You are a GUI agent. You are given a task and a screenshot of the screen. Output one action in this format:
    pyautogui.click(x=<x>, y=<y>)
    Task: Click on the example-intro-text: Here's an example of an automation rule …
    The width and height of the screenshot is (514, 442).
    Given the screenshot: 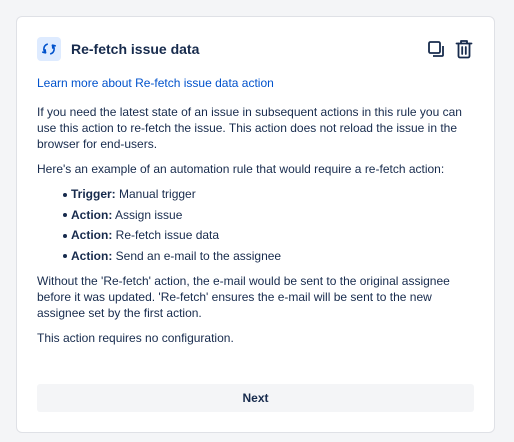 What is the action you would take?
    pyautogui.click(x=241, y=169)
    